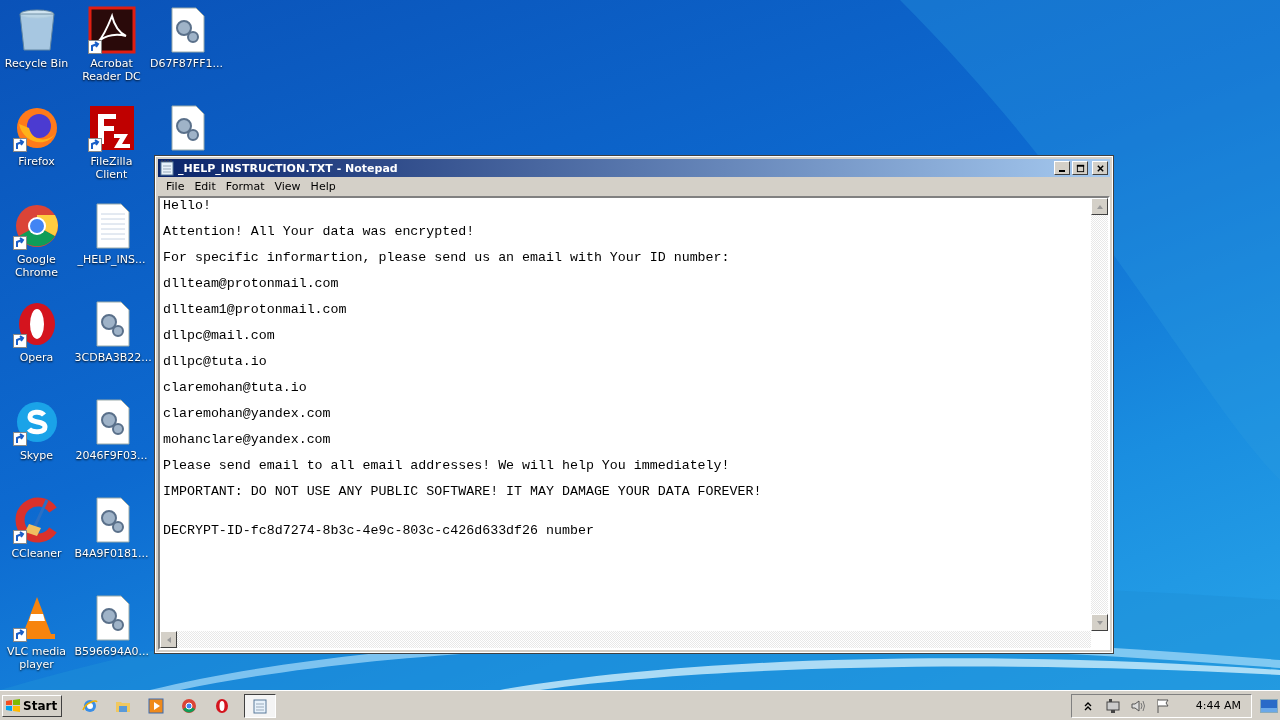  What do you see at coordinates (13, 705) in the screenshot?
I see `windows-logo-icon` at bounding box center [13, 705].